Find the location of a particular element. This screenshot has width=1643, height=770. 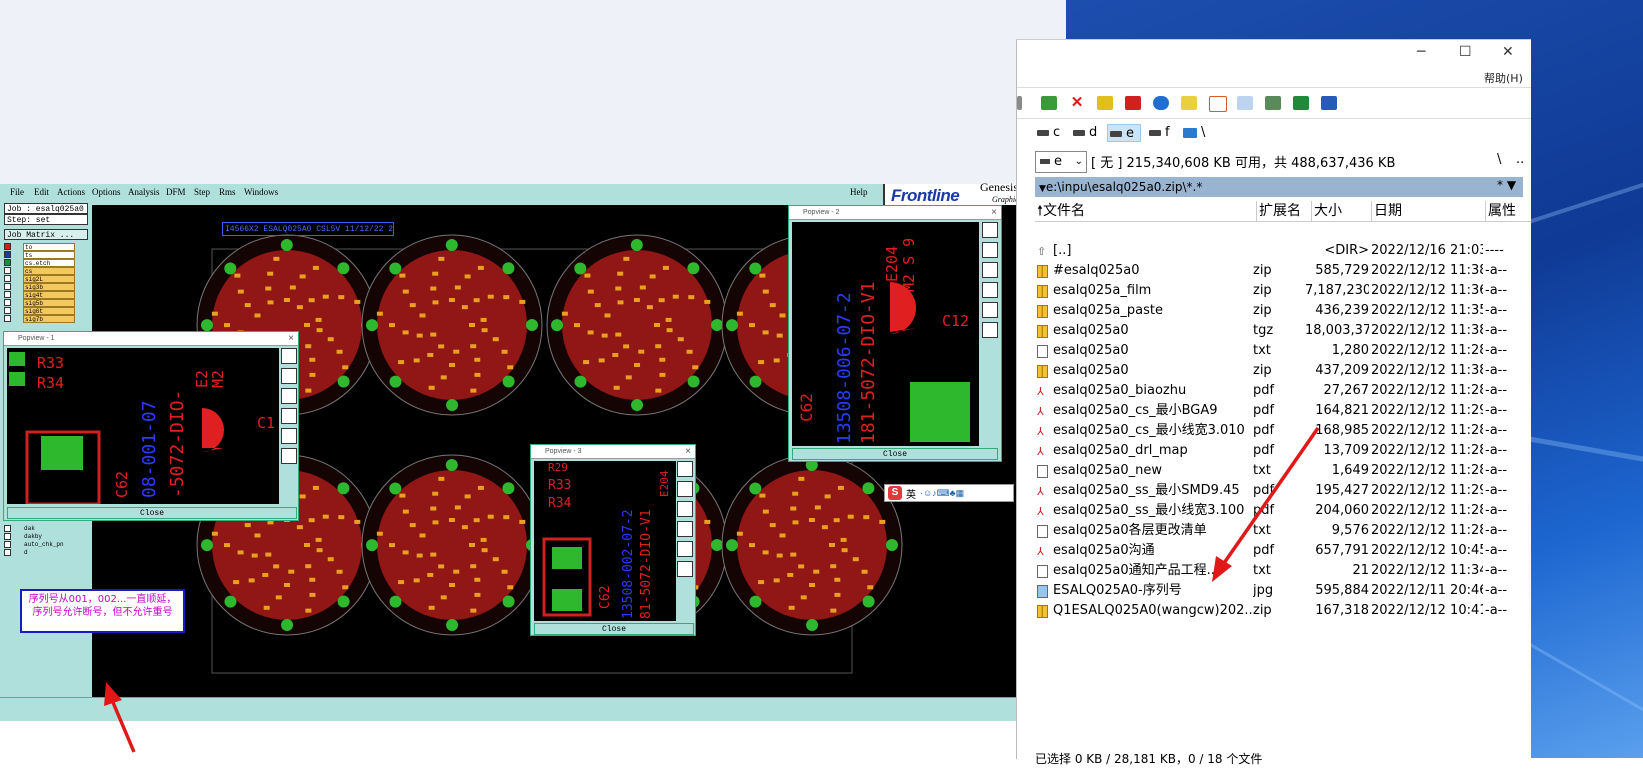

menu-edit: Edit is located at coordinates (41, 192).